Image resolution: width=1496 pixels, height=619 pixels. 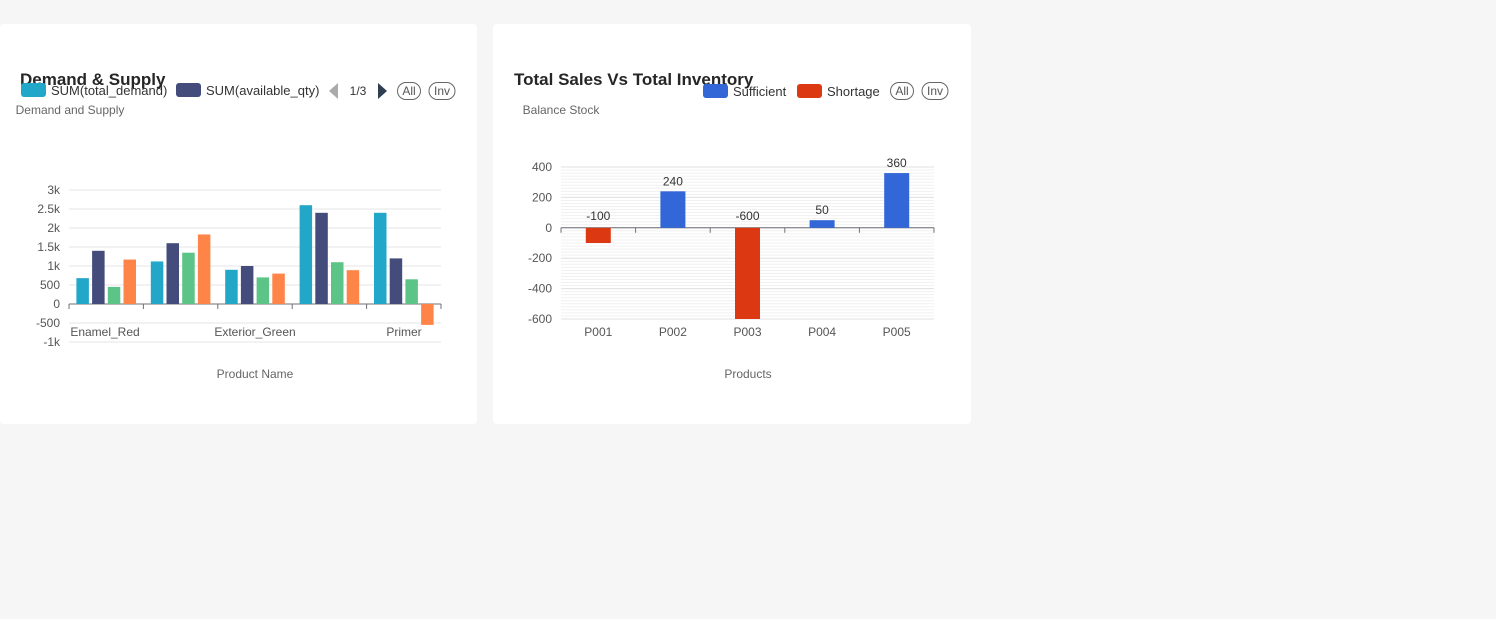 I want to click on x-tick-label: Primer, so click(x=403, y=332).